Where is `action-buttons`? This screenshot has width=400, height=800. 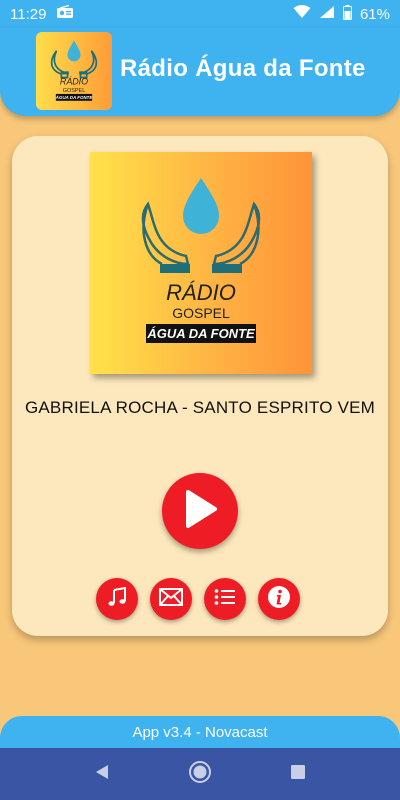 action-buttons is located at coordinates (198, 599).